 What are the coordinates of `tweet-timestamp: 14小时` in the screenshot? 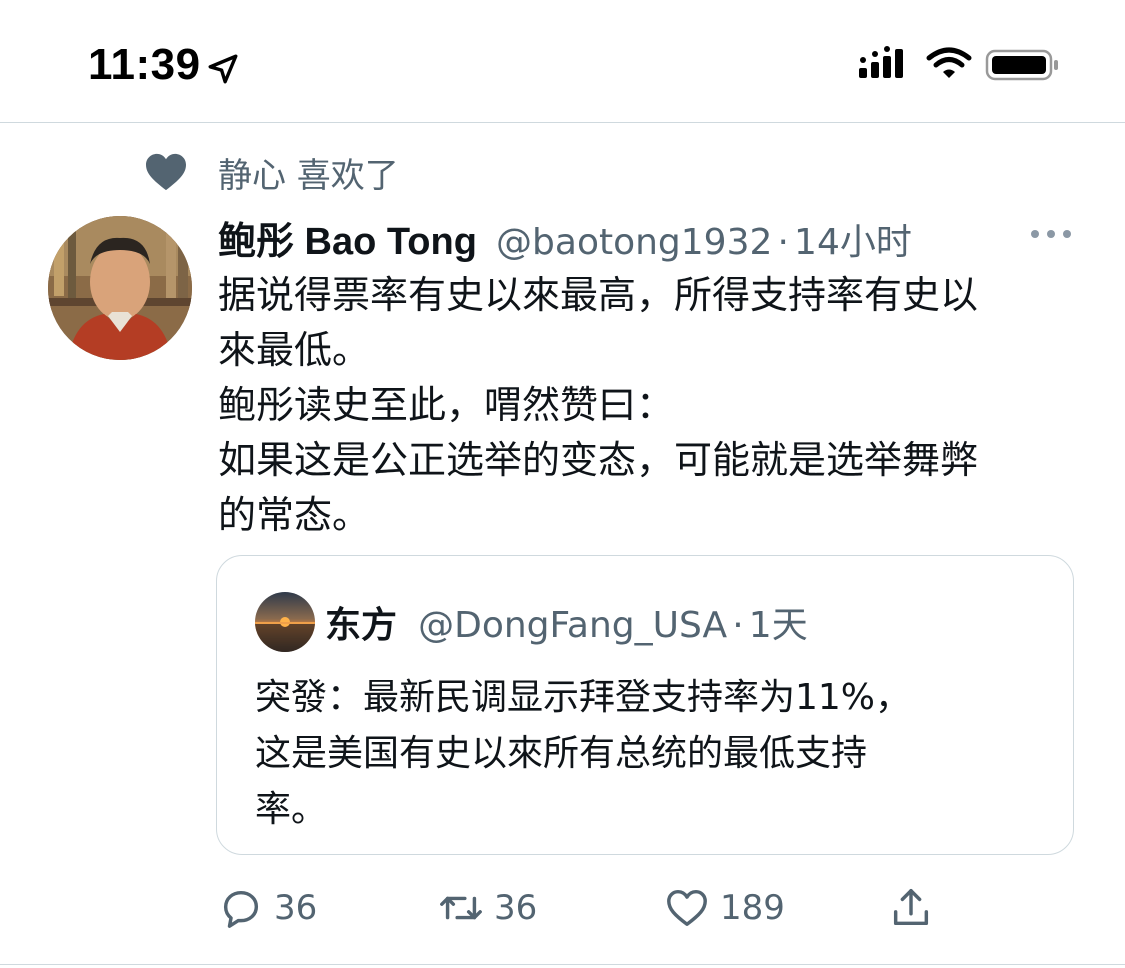 It's located at (853, 242).